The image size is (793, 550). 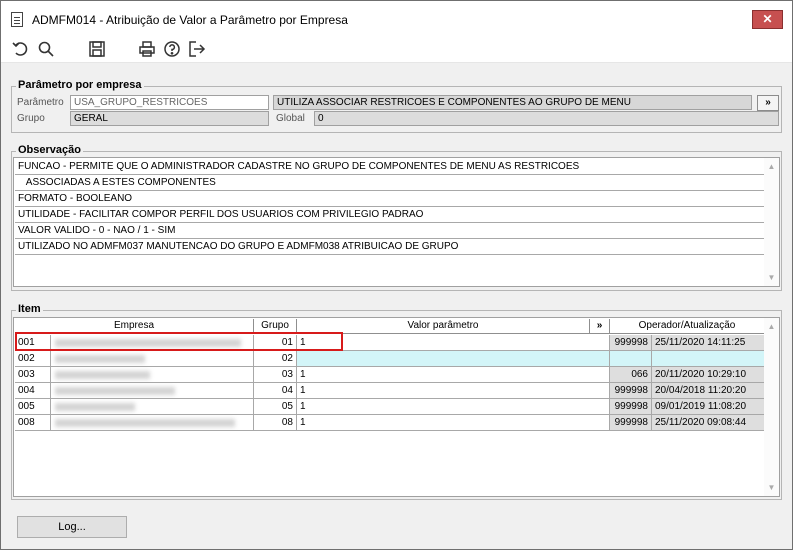 I want to click on cell-grupo: 08, so click(x=275, y=423).